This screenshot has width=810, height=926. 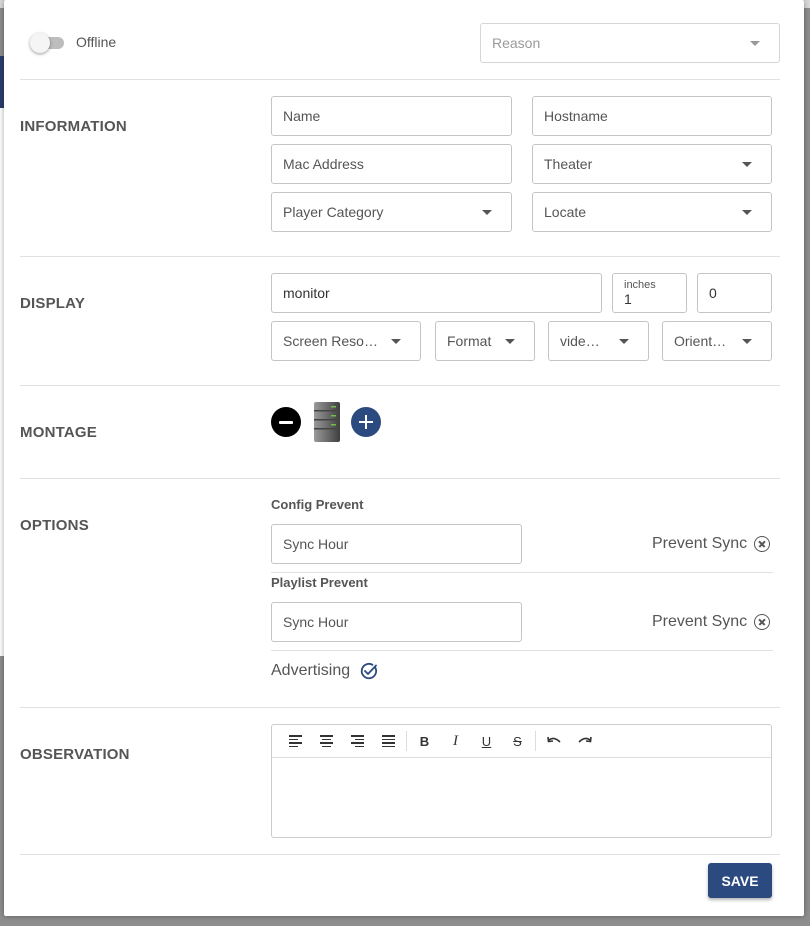 I want to click on undo-button, so click(x=553, y=741).